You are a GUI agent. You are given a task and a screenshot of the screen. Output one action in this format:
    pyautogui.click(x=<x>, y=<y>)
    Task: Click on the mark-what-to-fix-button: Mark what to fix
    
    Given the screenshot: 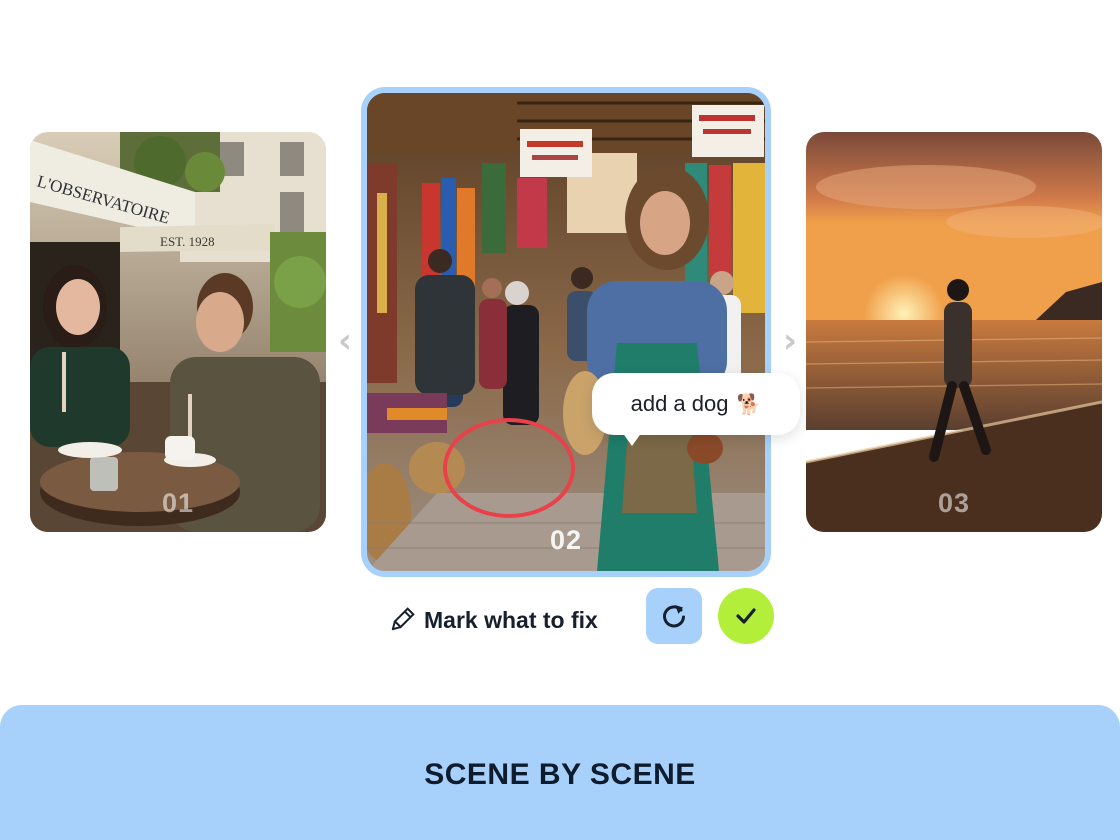 What is the action you would take?
    pyautogui.click(x=493, y=620)
    